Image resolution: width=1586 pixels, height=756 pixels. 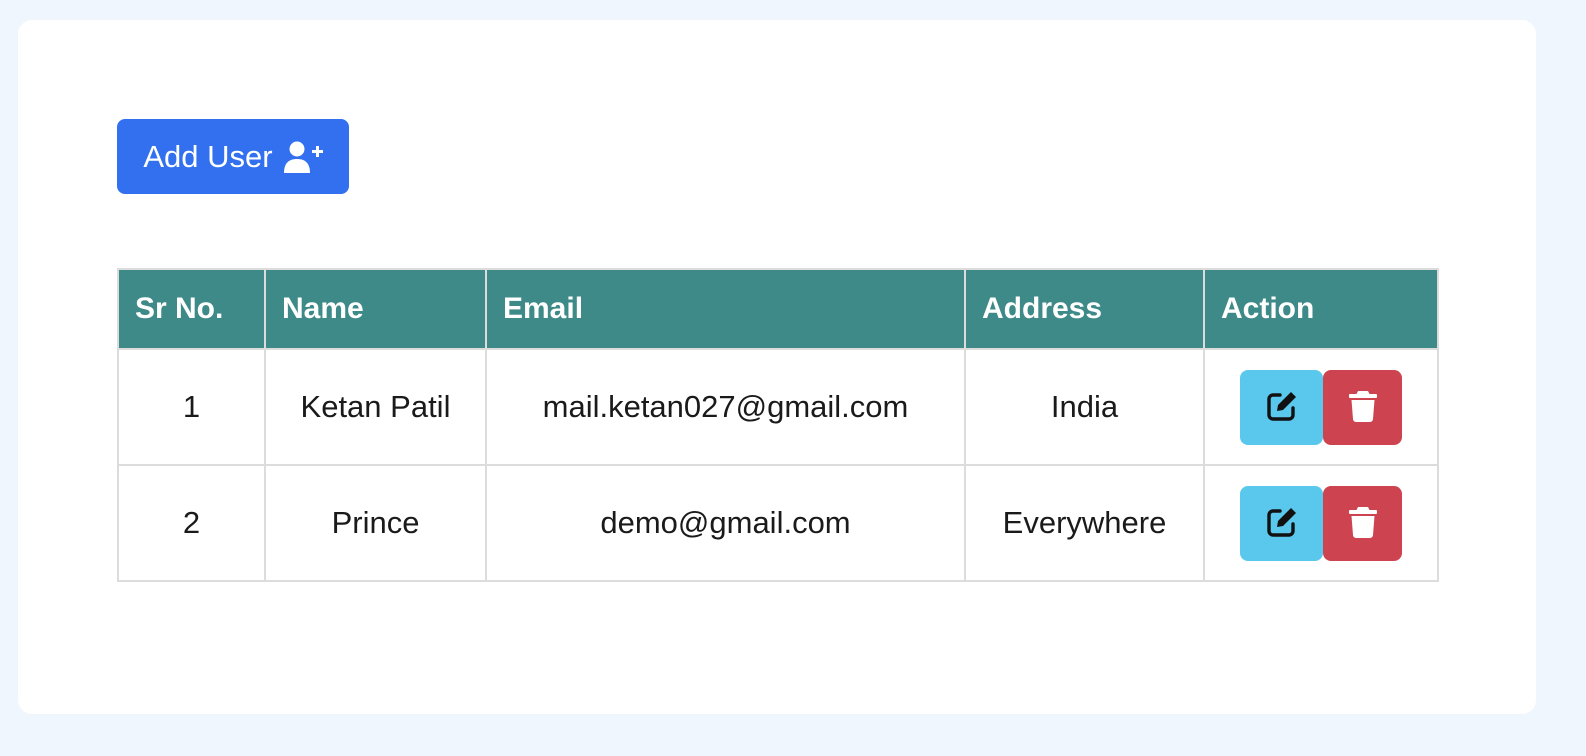 I want to click on add-user-button: Add User, so click(x=233, y=156).